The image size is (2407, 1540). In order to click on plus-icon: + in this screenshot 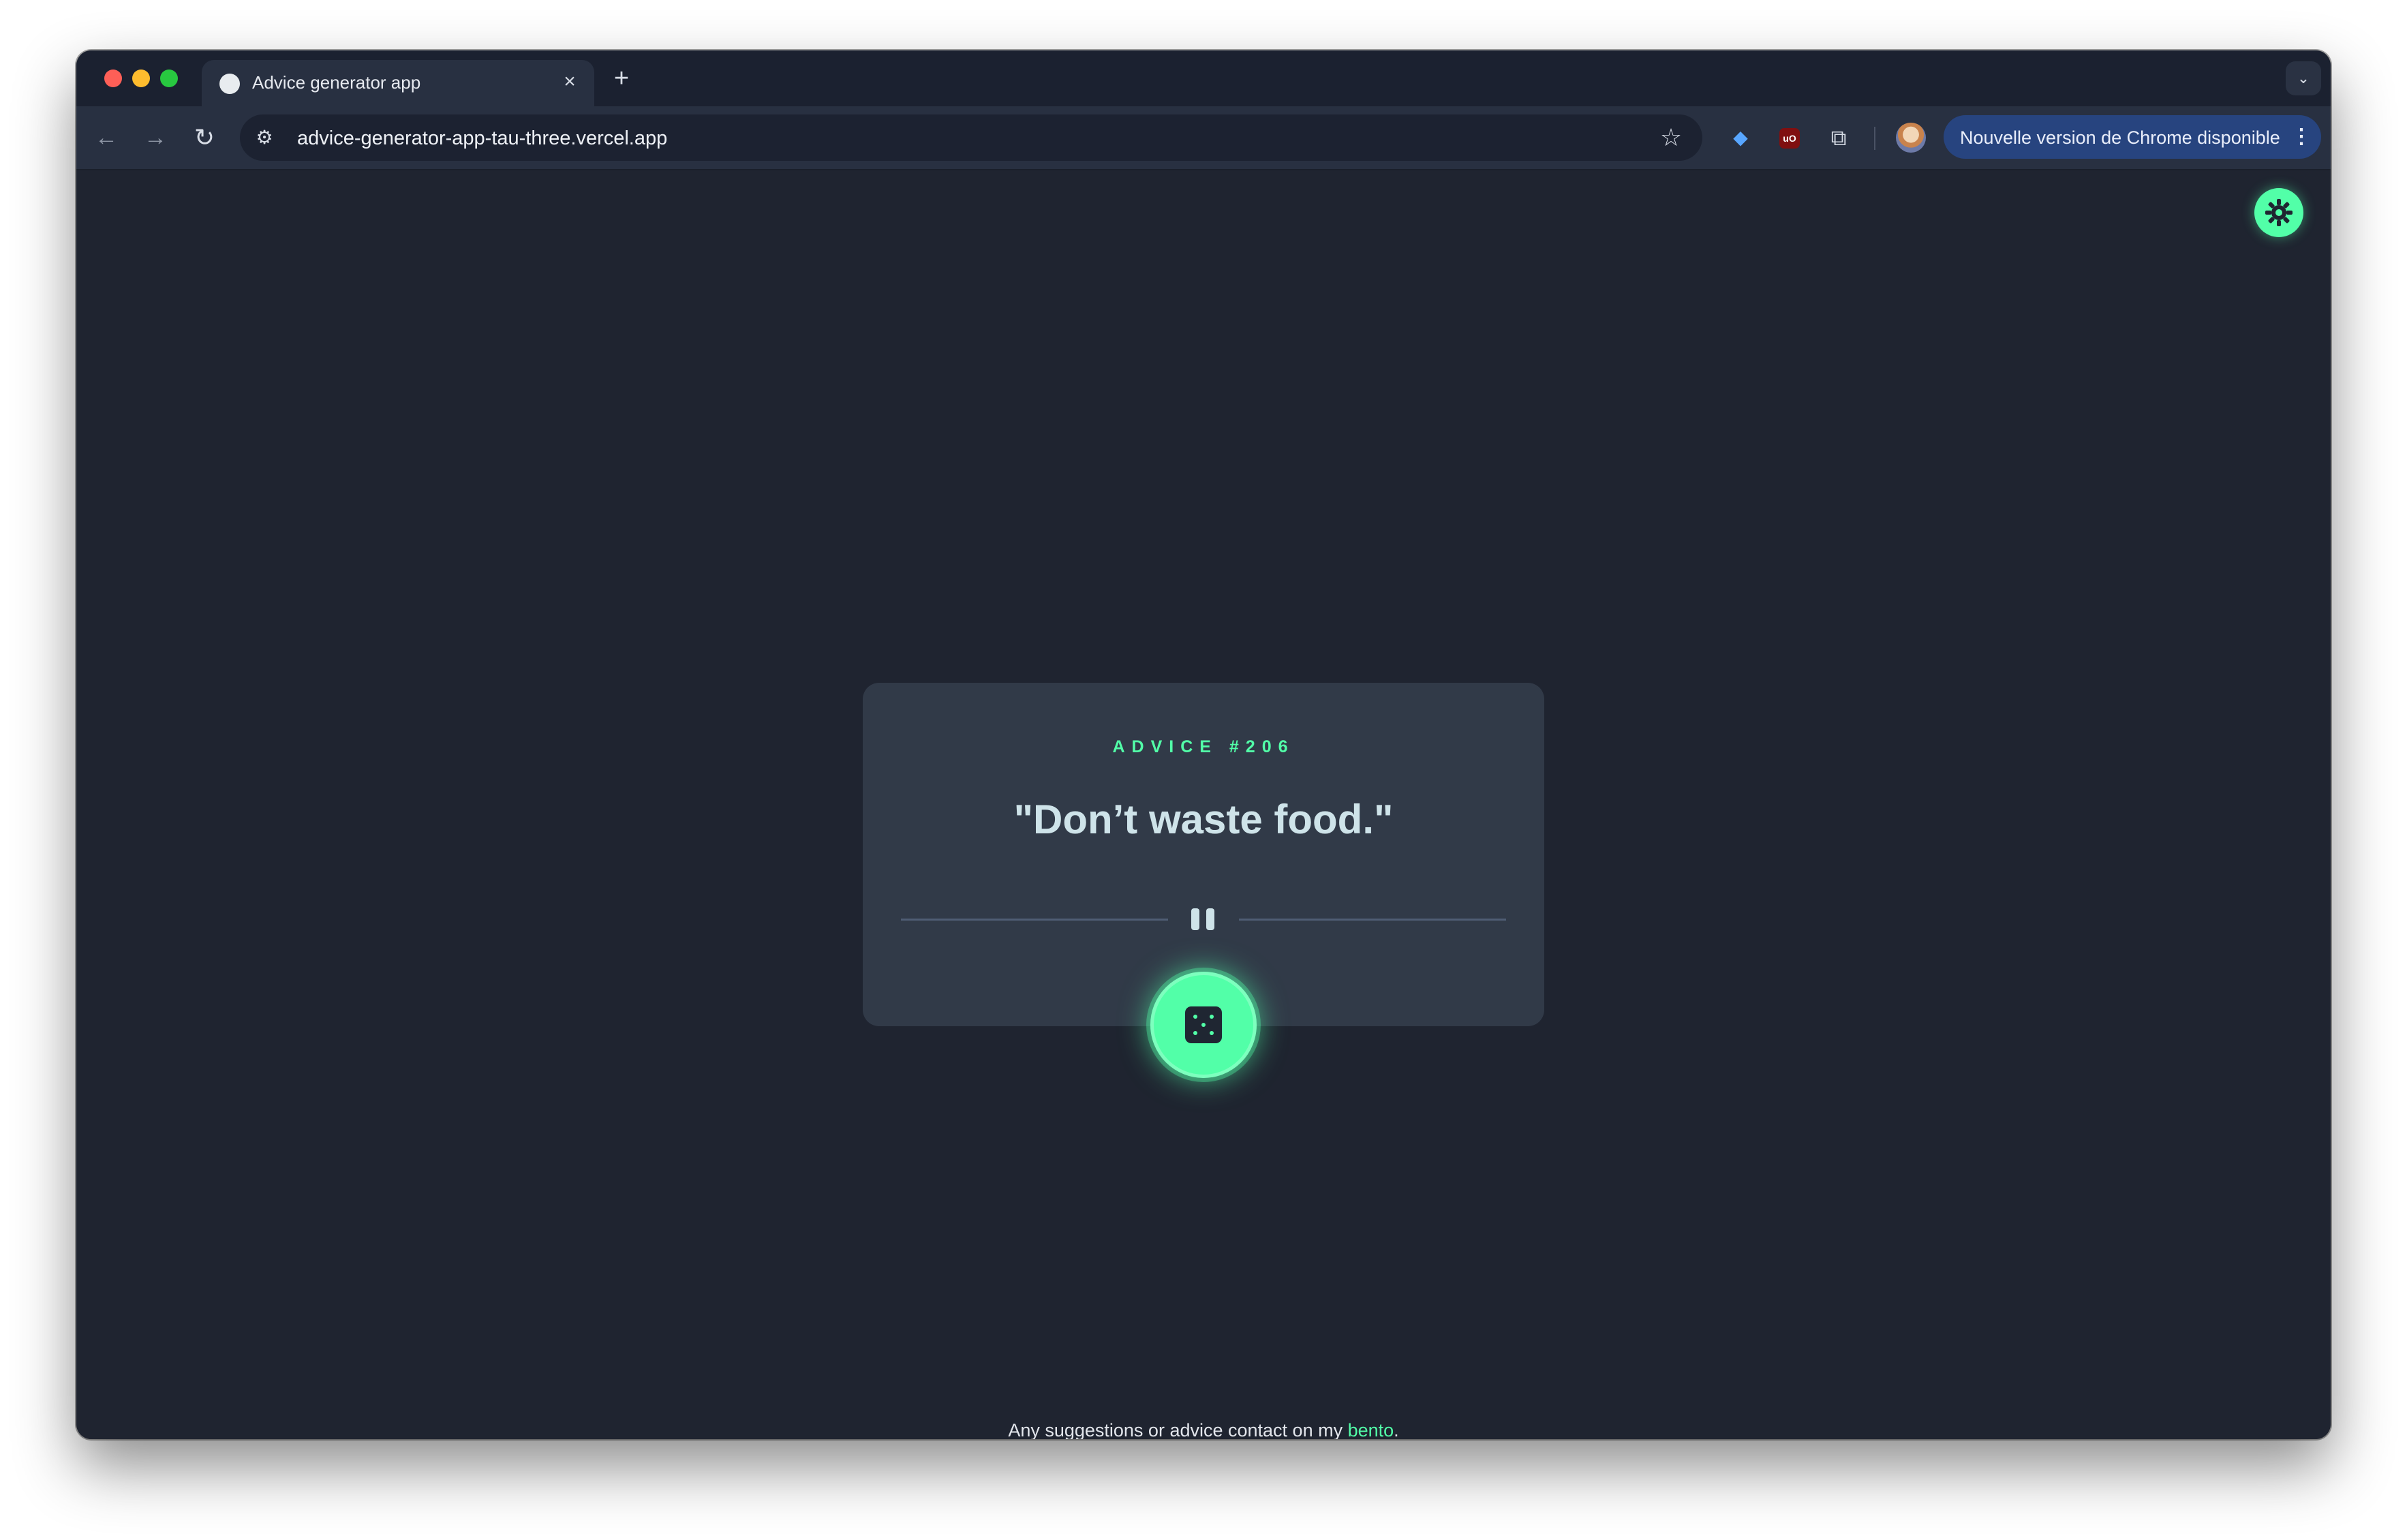, I will do `click(622, 78)`.